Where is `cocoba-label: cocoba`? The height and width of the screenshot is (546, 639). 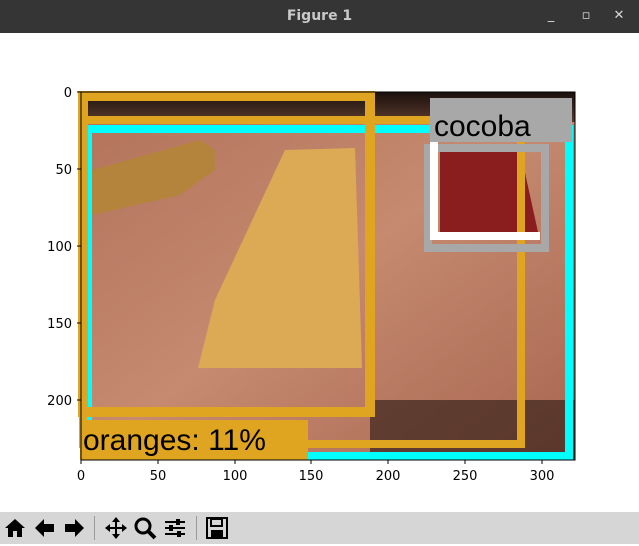
cocoba-label: cocoba is located at coordinates (482, 126).